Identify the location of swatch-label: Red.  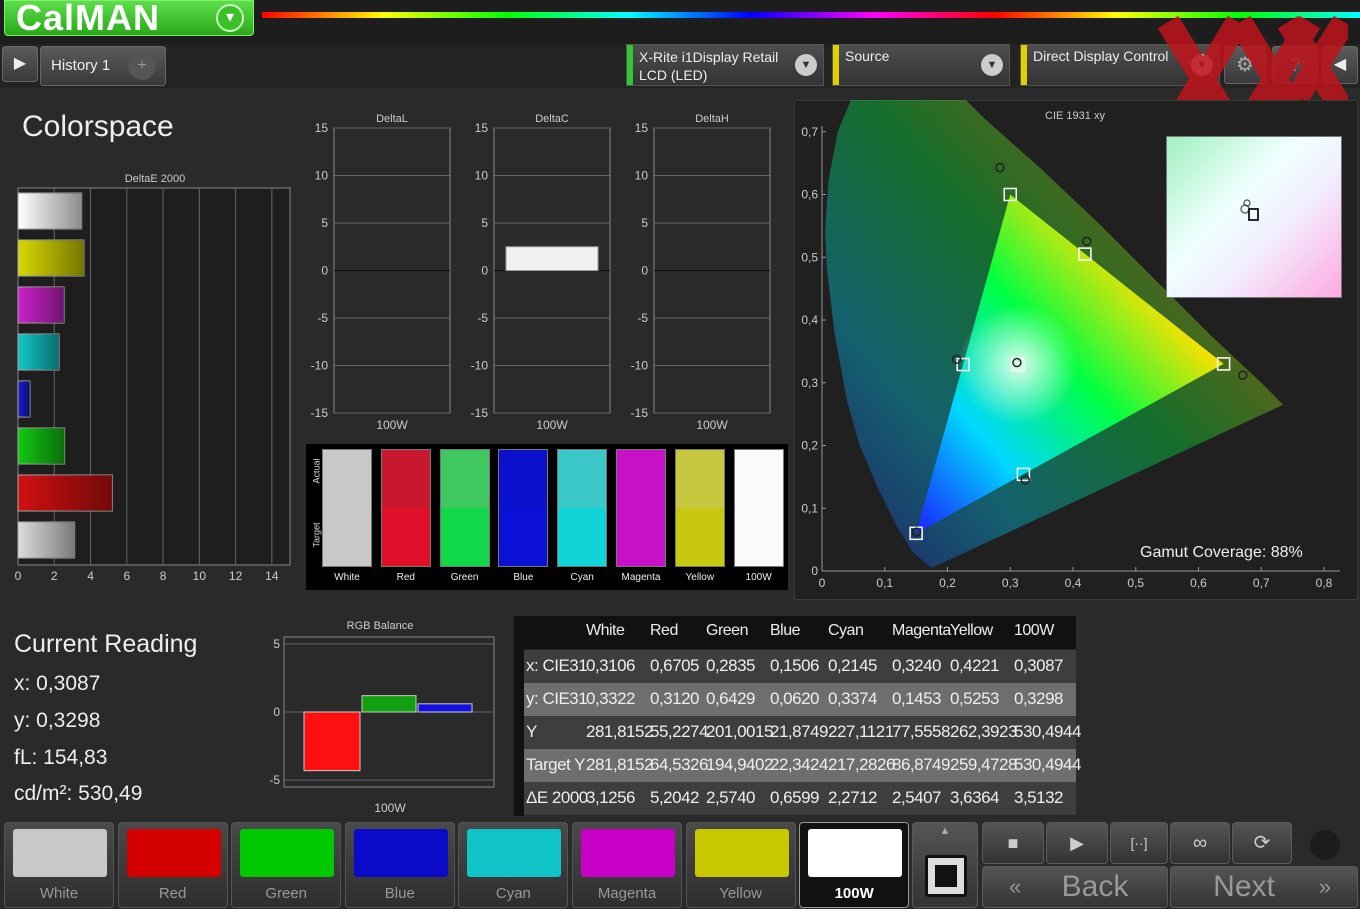
(405, 577).